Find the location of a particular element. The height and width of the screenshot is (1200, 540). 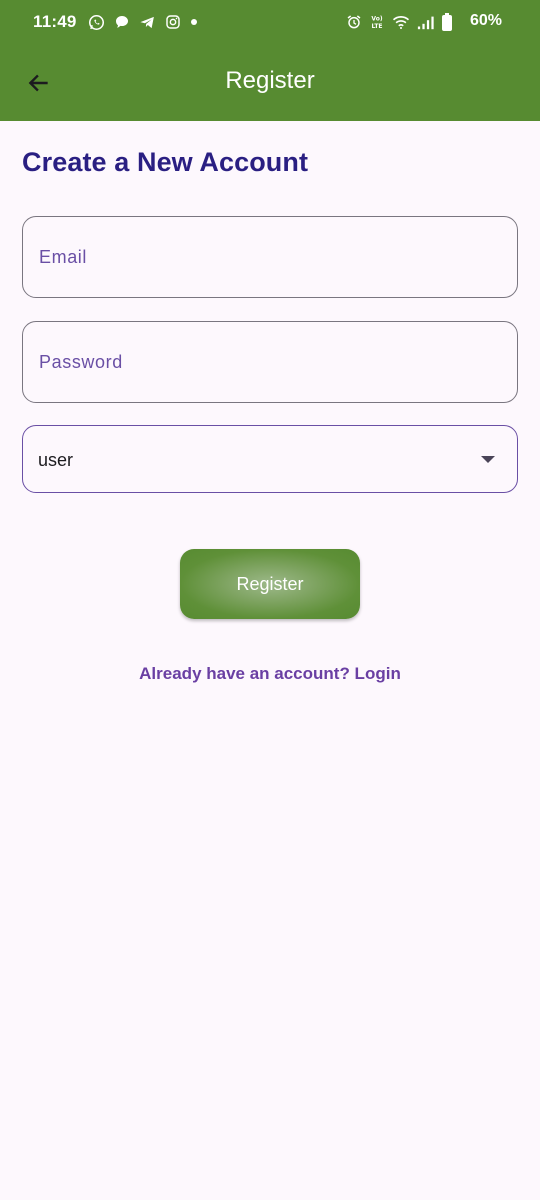

battery-percentage: 60% is located at coordinates (485, 20).